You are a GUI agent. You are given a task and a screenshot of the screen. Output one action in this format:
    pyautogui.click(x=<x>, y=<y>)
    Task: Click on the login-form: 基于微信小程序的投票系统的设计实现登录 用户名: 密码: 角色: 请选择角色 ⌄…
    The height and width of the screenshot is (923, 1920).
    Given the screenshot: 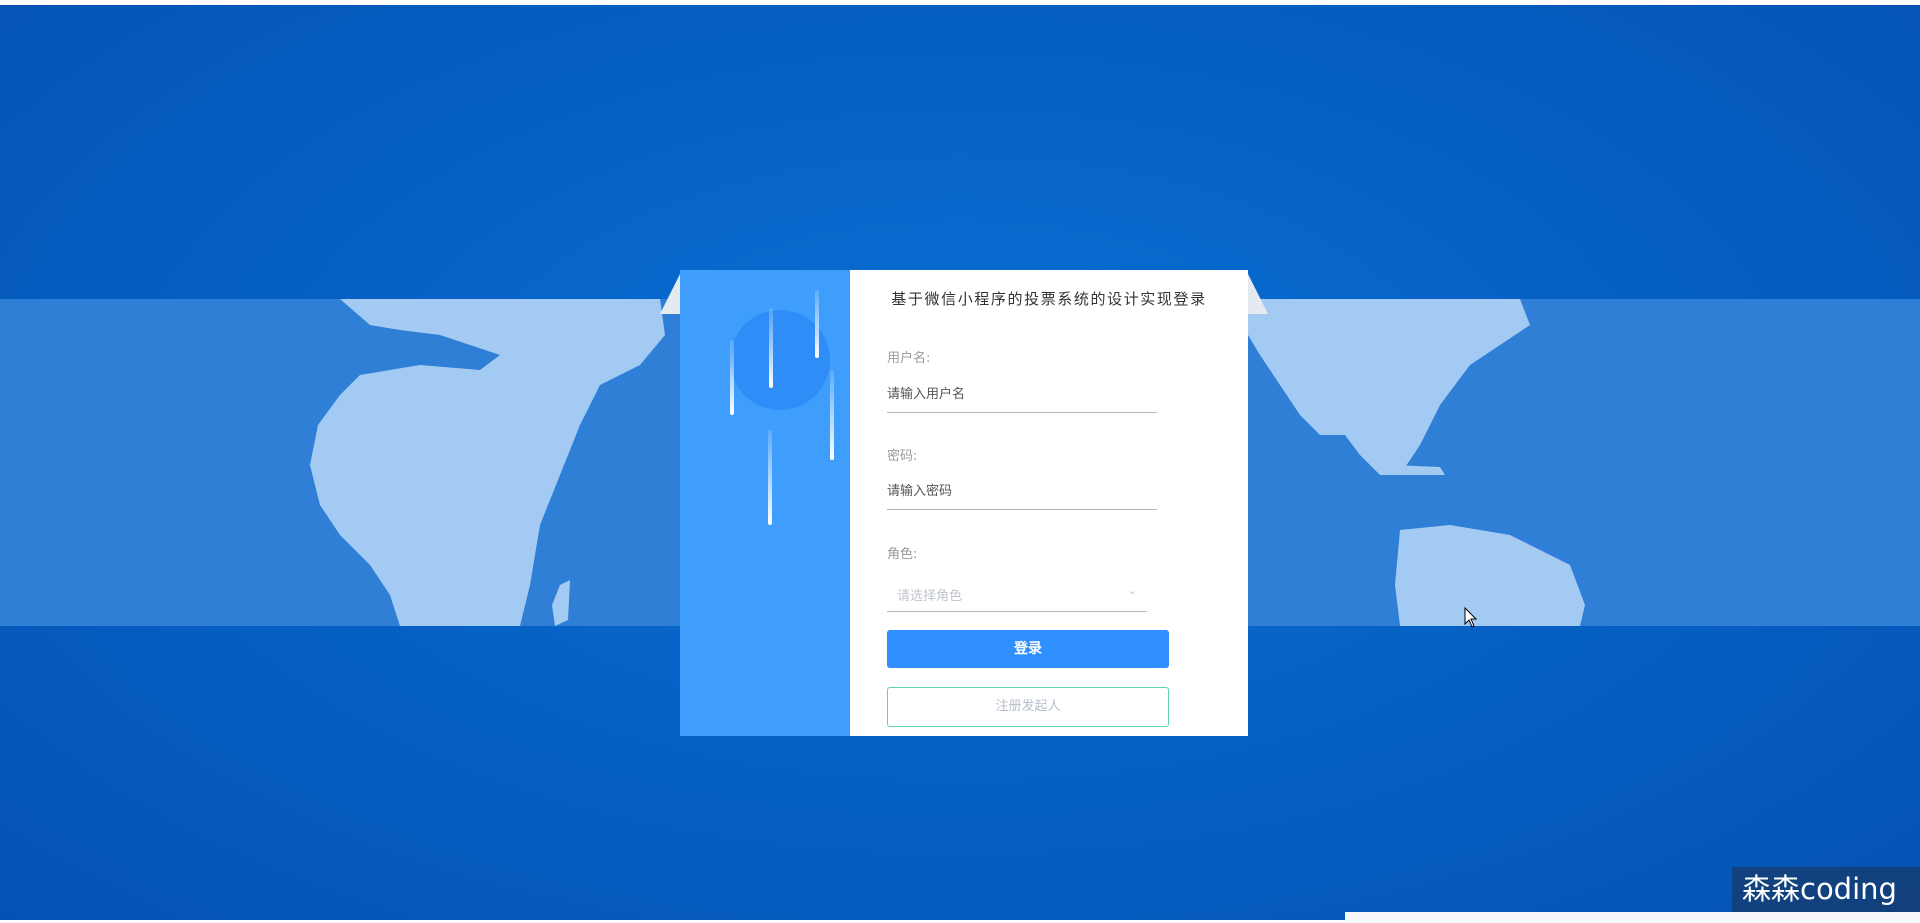 What is the action you would take?
    pyautogui.click(x=1049, y=503)
    